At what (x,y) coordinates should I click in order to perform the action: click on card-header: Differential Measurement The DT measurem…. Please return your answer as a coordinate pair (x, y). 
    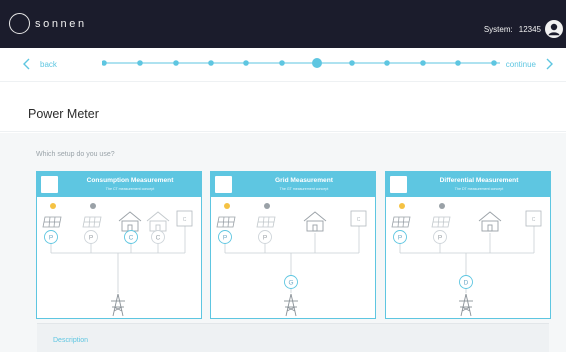
    Looking at the image, I should click on (468, 184).